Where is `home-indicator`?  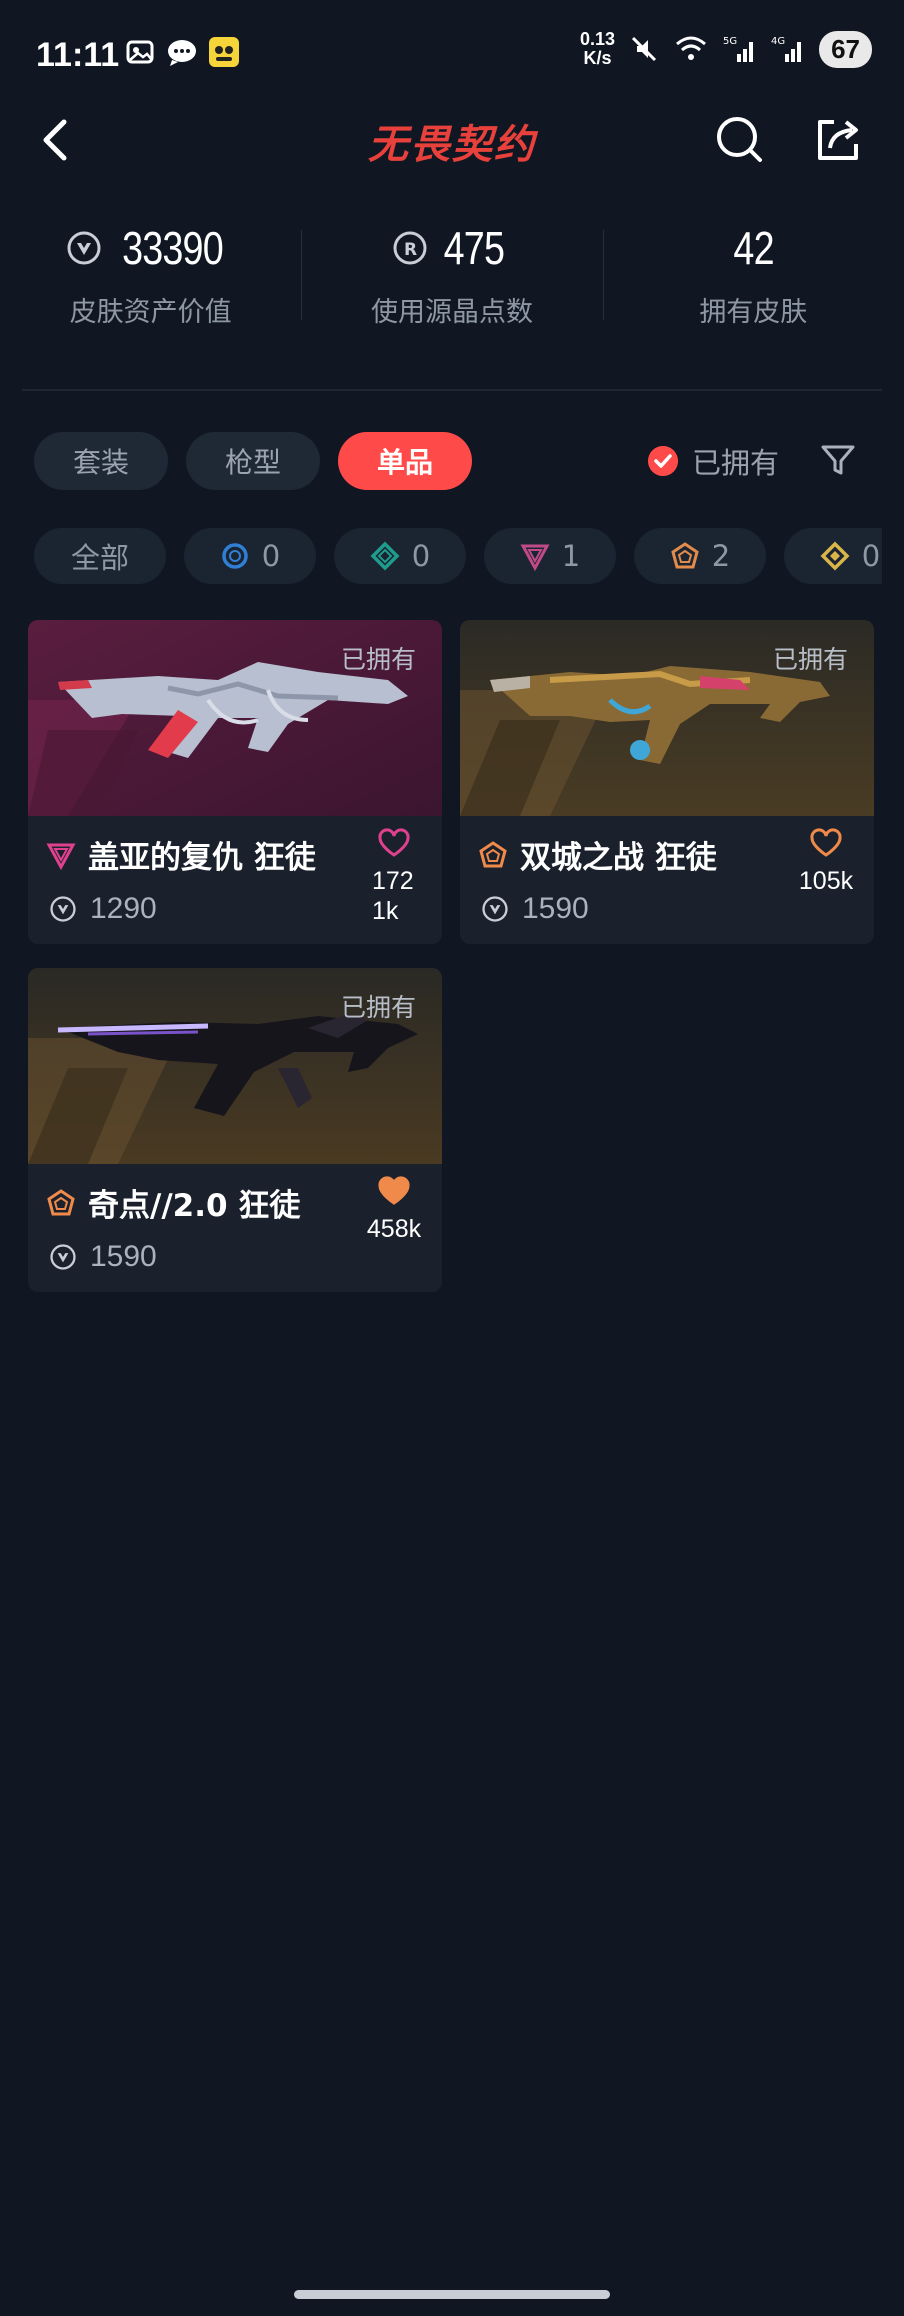
home-indicator is located at coordinates (452, 2294).